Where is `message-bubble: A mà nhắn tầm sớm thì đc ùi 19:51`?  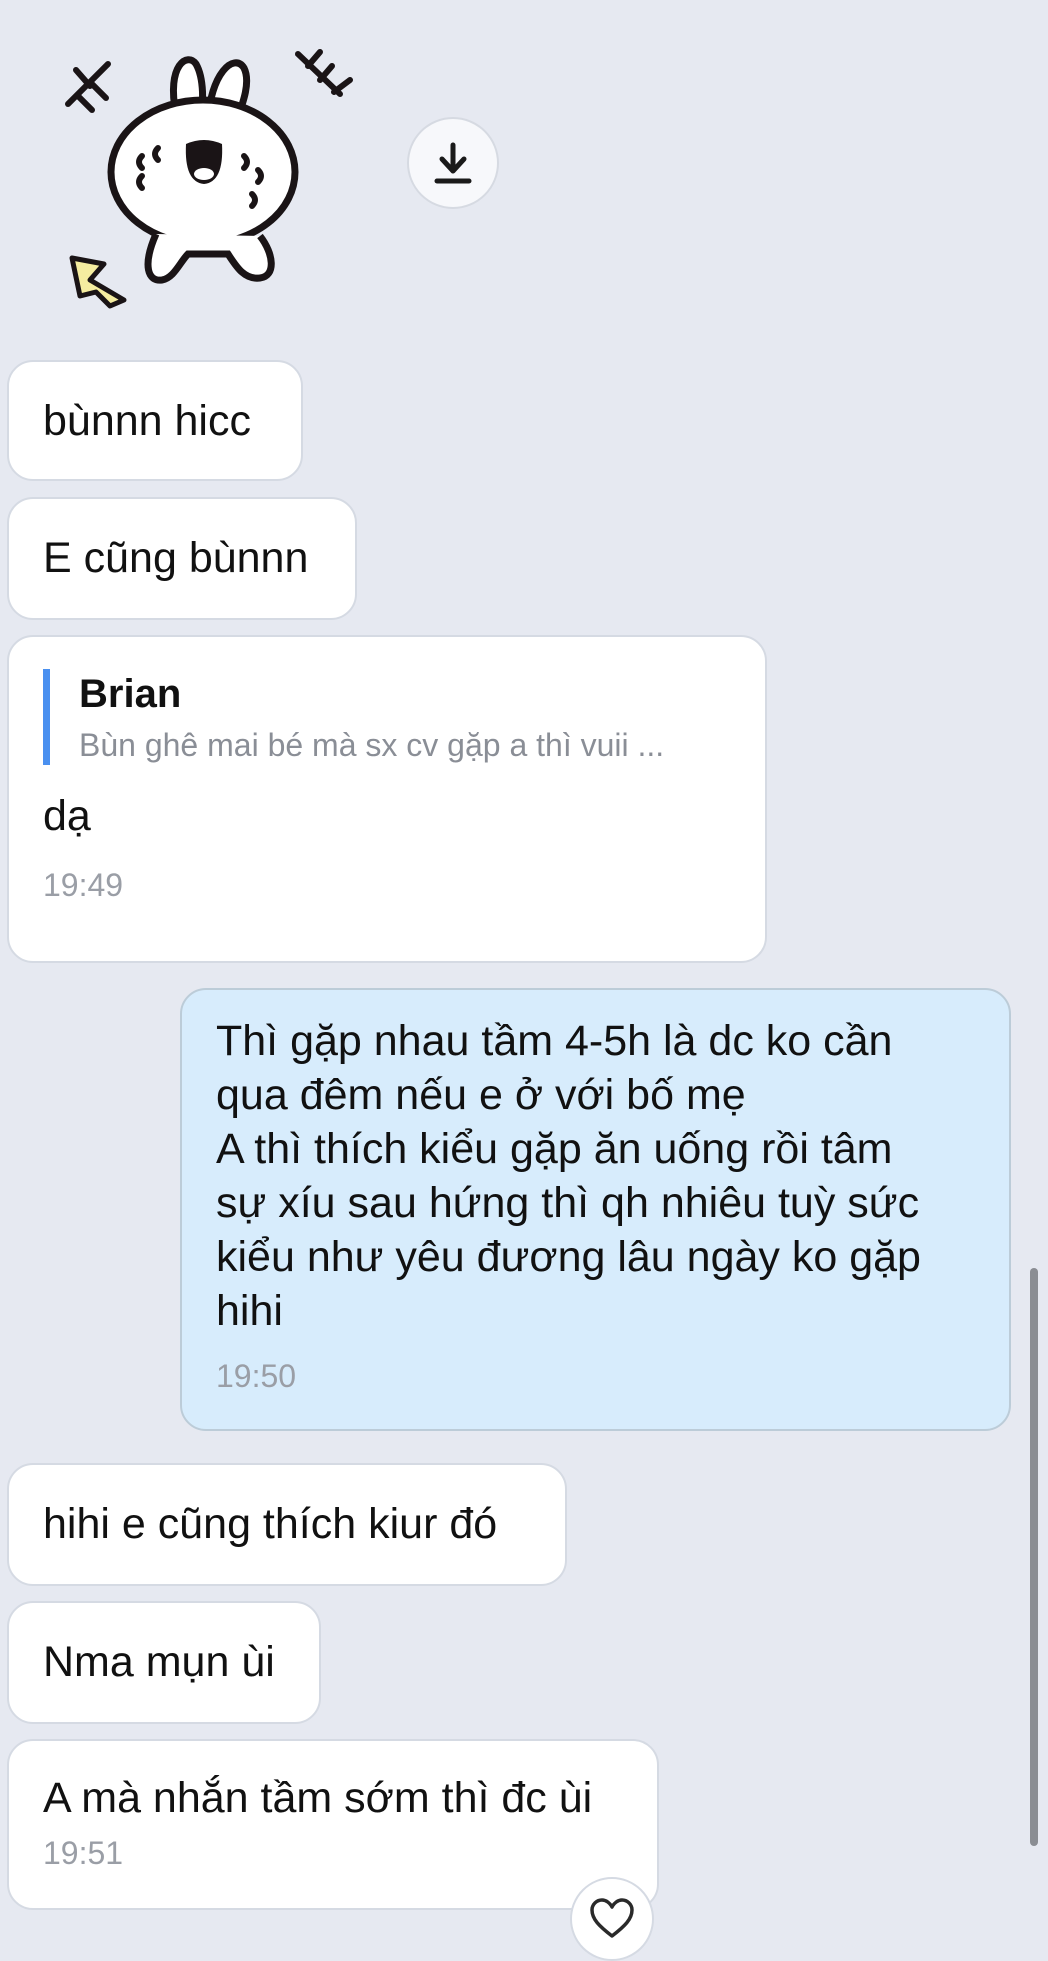 message-bubble: A mà nhắn tầm sớm thì đc ùi 19:51 is located at coordinates (333, 1824).